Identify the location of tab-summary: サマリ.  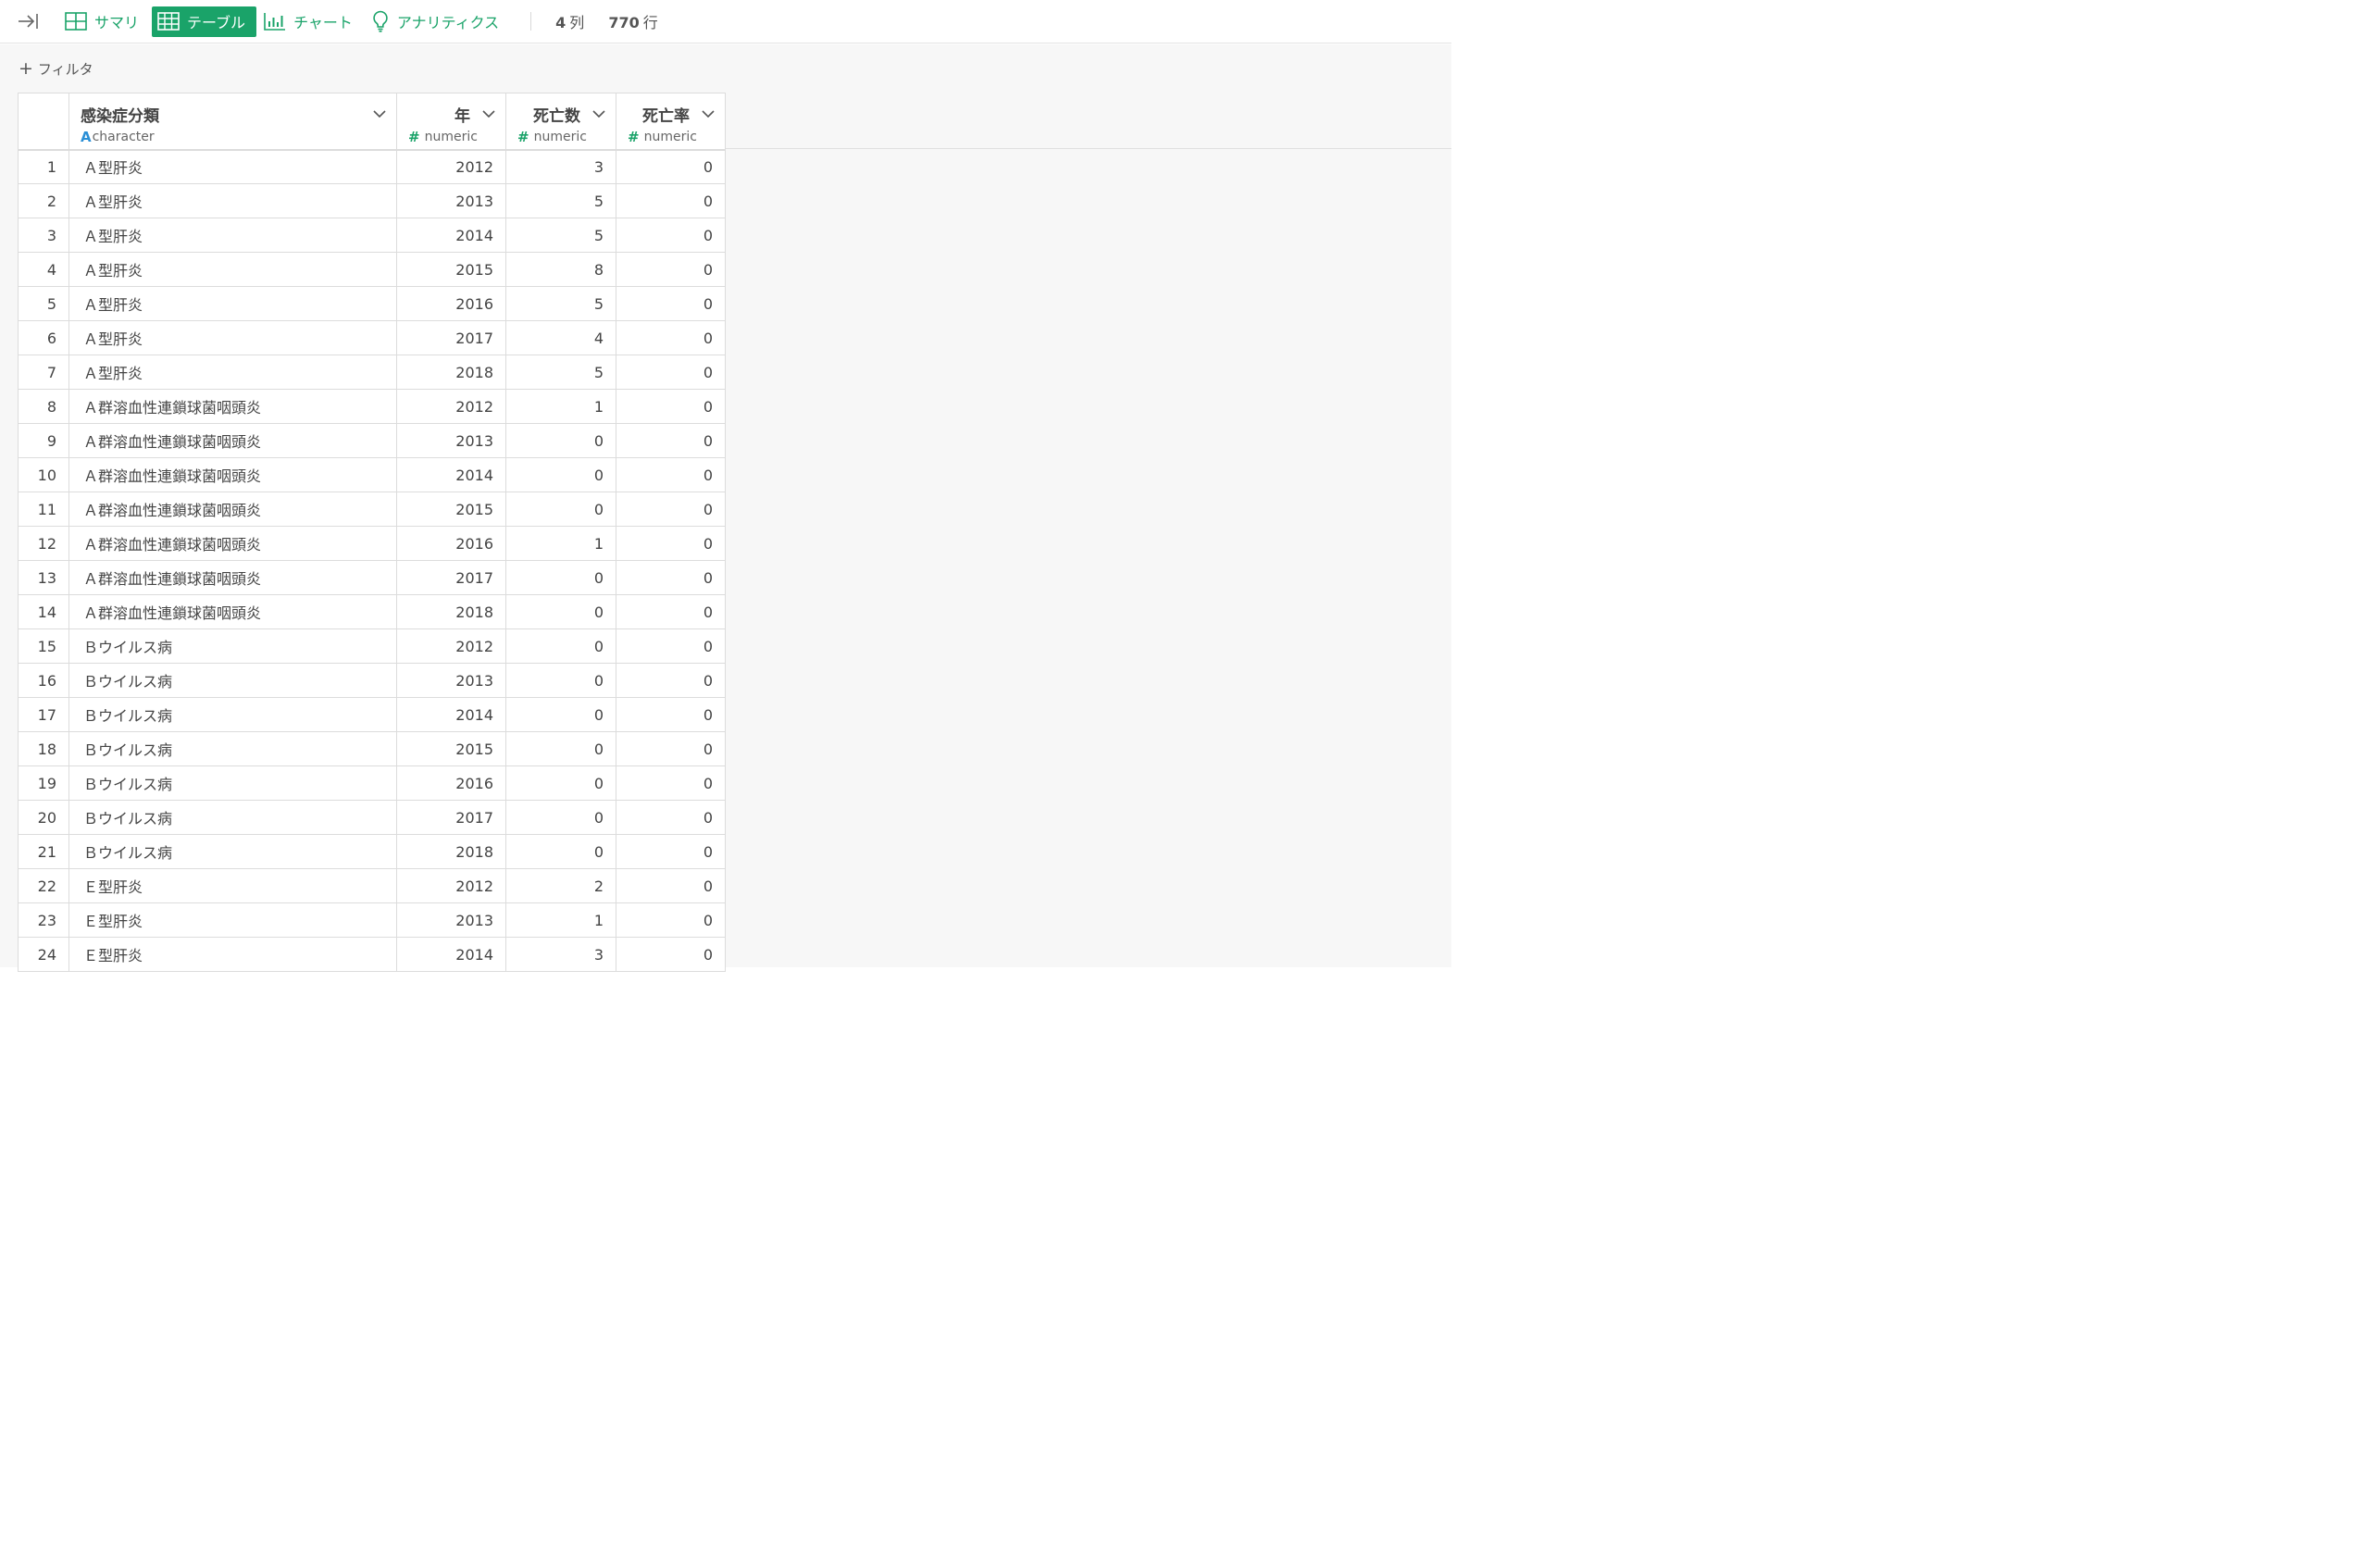
(105, 21).